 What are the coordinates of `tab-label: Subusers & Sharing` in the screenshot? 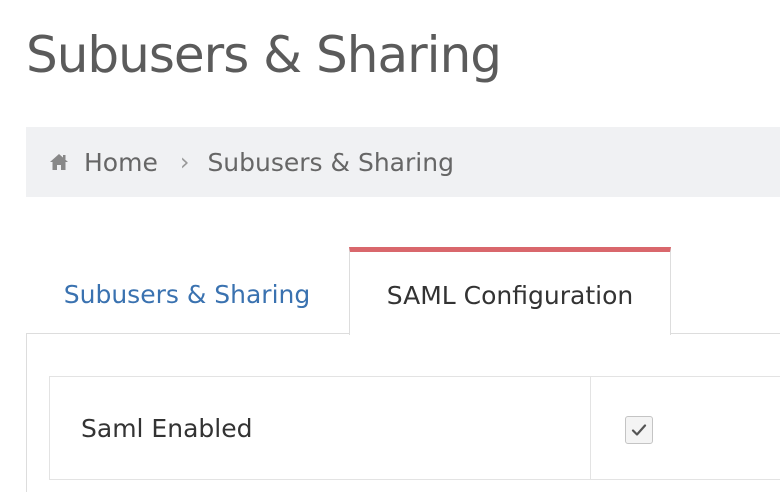 It's located at (187, 294).